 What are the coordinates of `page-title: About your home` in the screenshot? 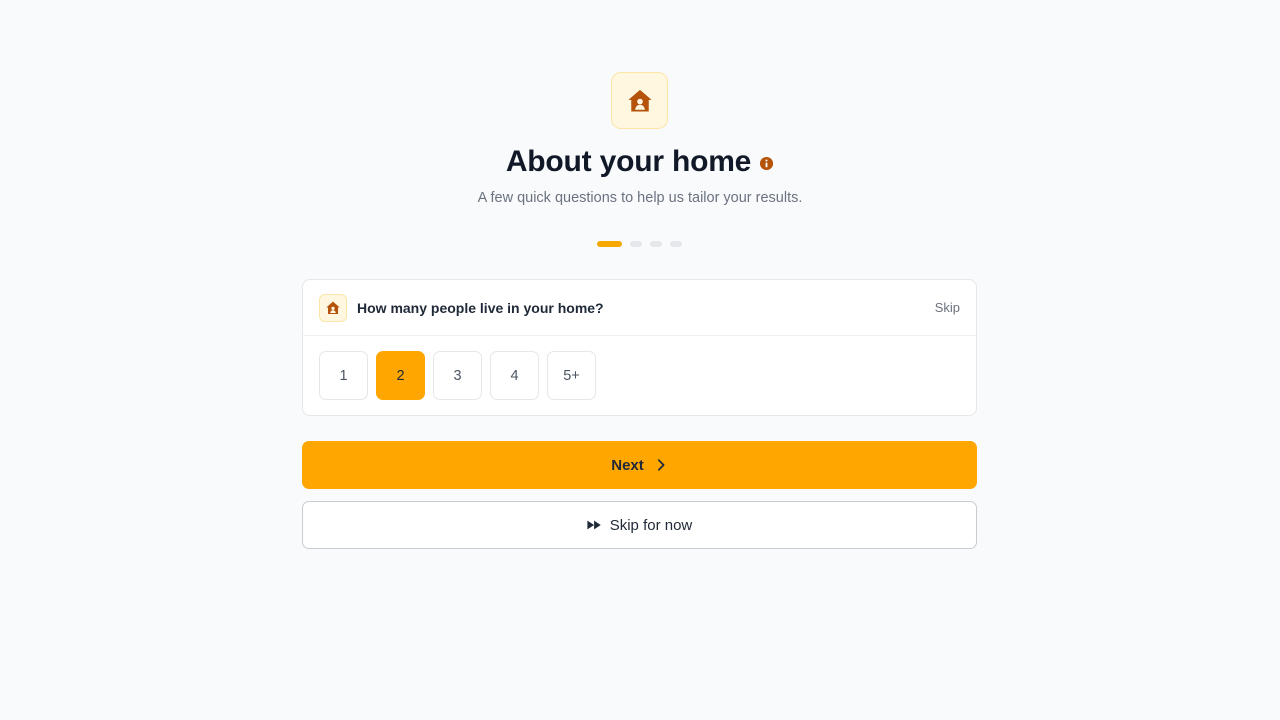 It's located at (628, 161).